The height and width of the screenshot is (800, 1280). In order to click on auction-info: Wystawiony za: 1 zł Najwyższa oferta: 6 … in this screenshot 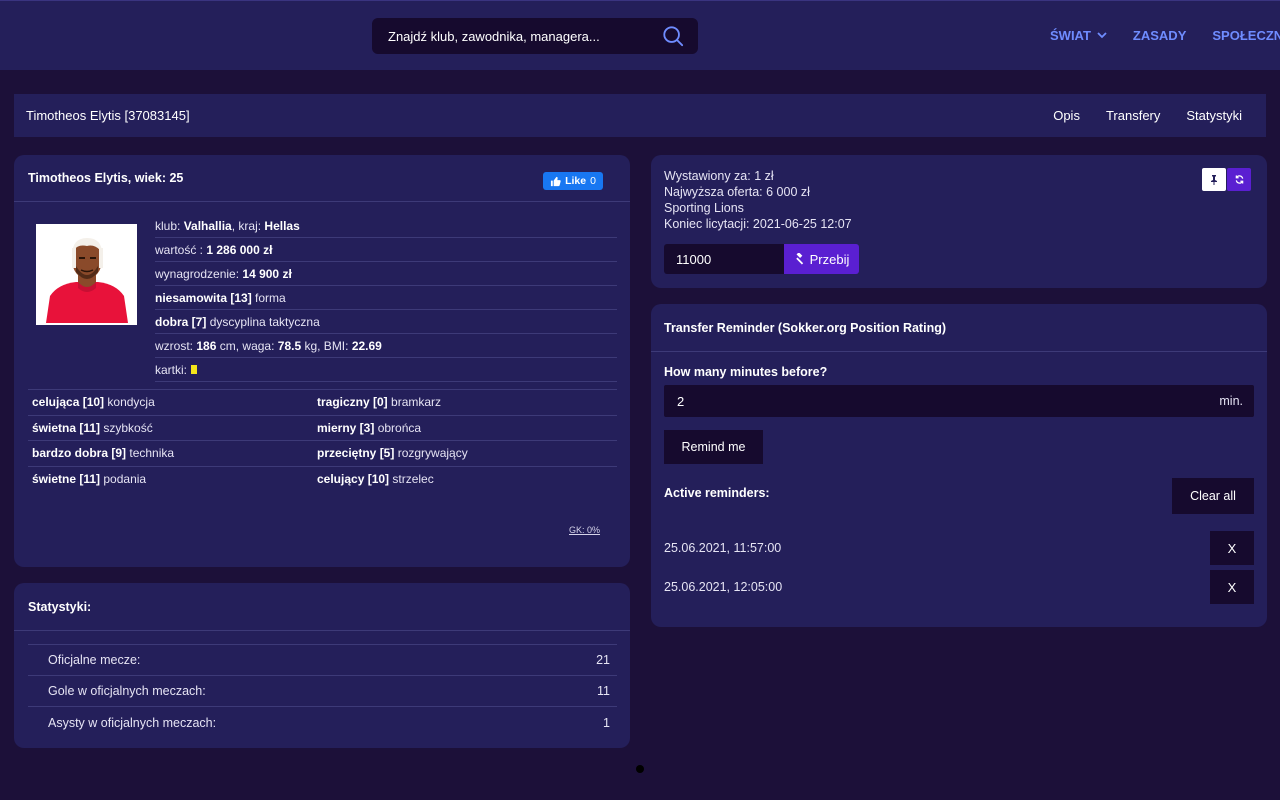, I will do `click(758, 200)`.